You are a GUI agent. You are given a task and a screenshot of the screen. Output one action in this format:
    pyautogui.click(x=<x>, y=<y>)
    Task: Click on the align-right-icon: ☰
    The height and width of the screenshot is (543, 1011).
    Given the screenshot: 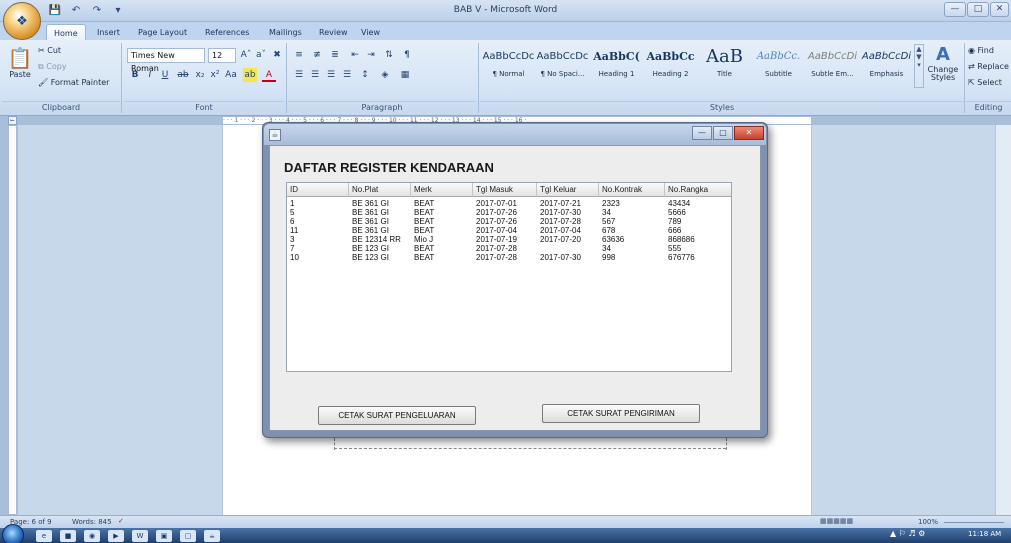 What is the action you would take?
    pyautogui.click(x=331, y=75)
    